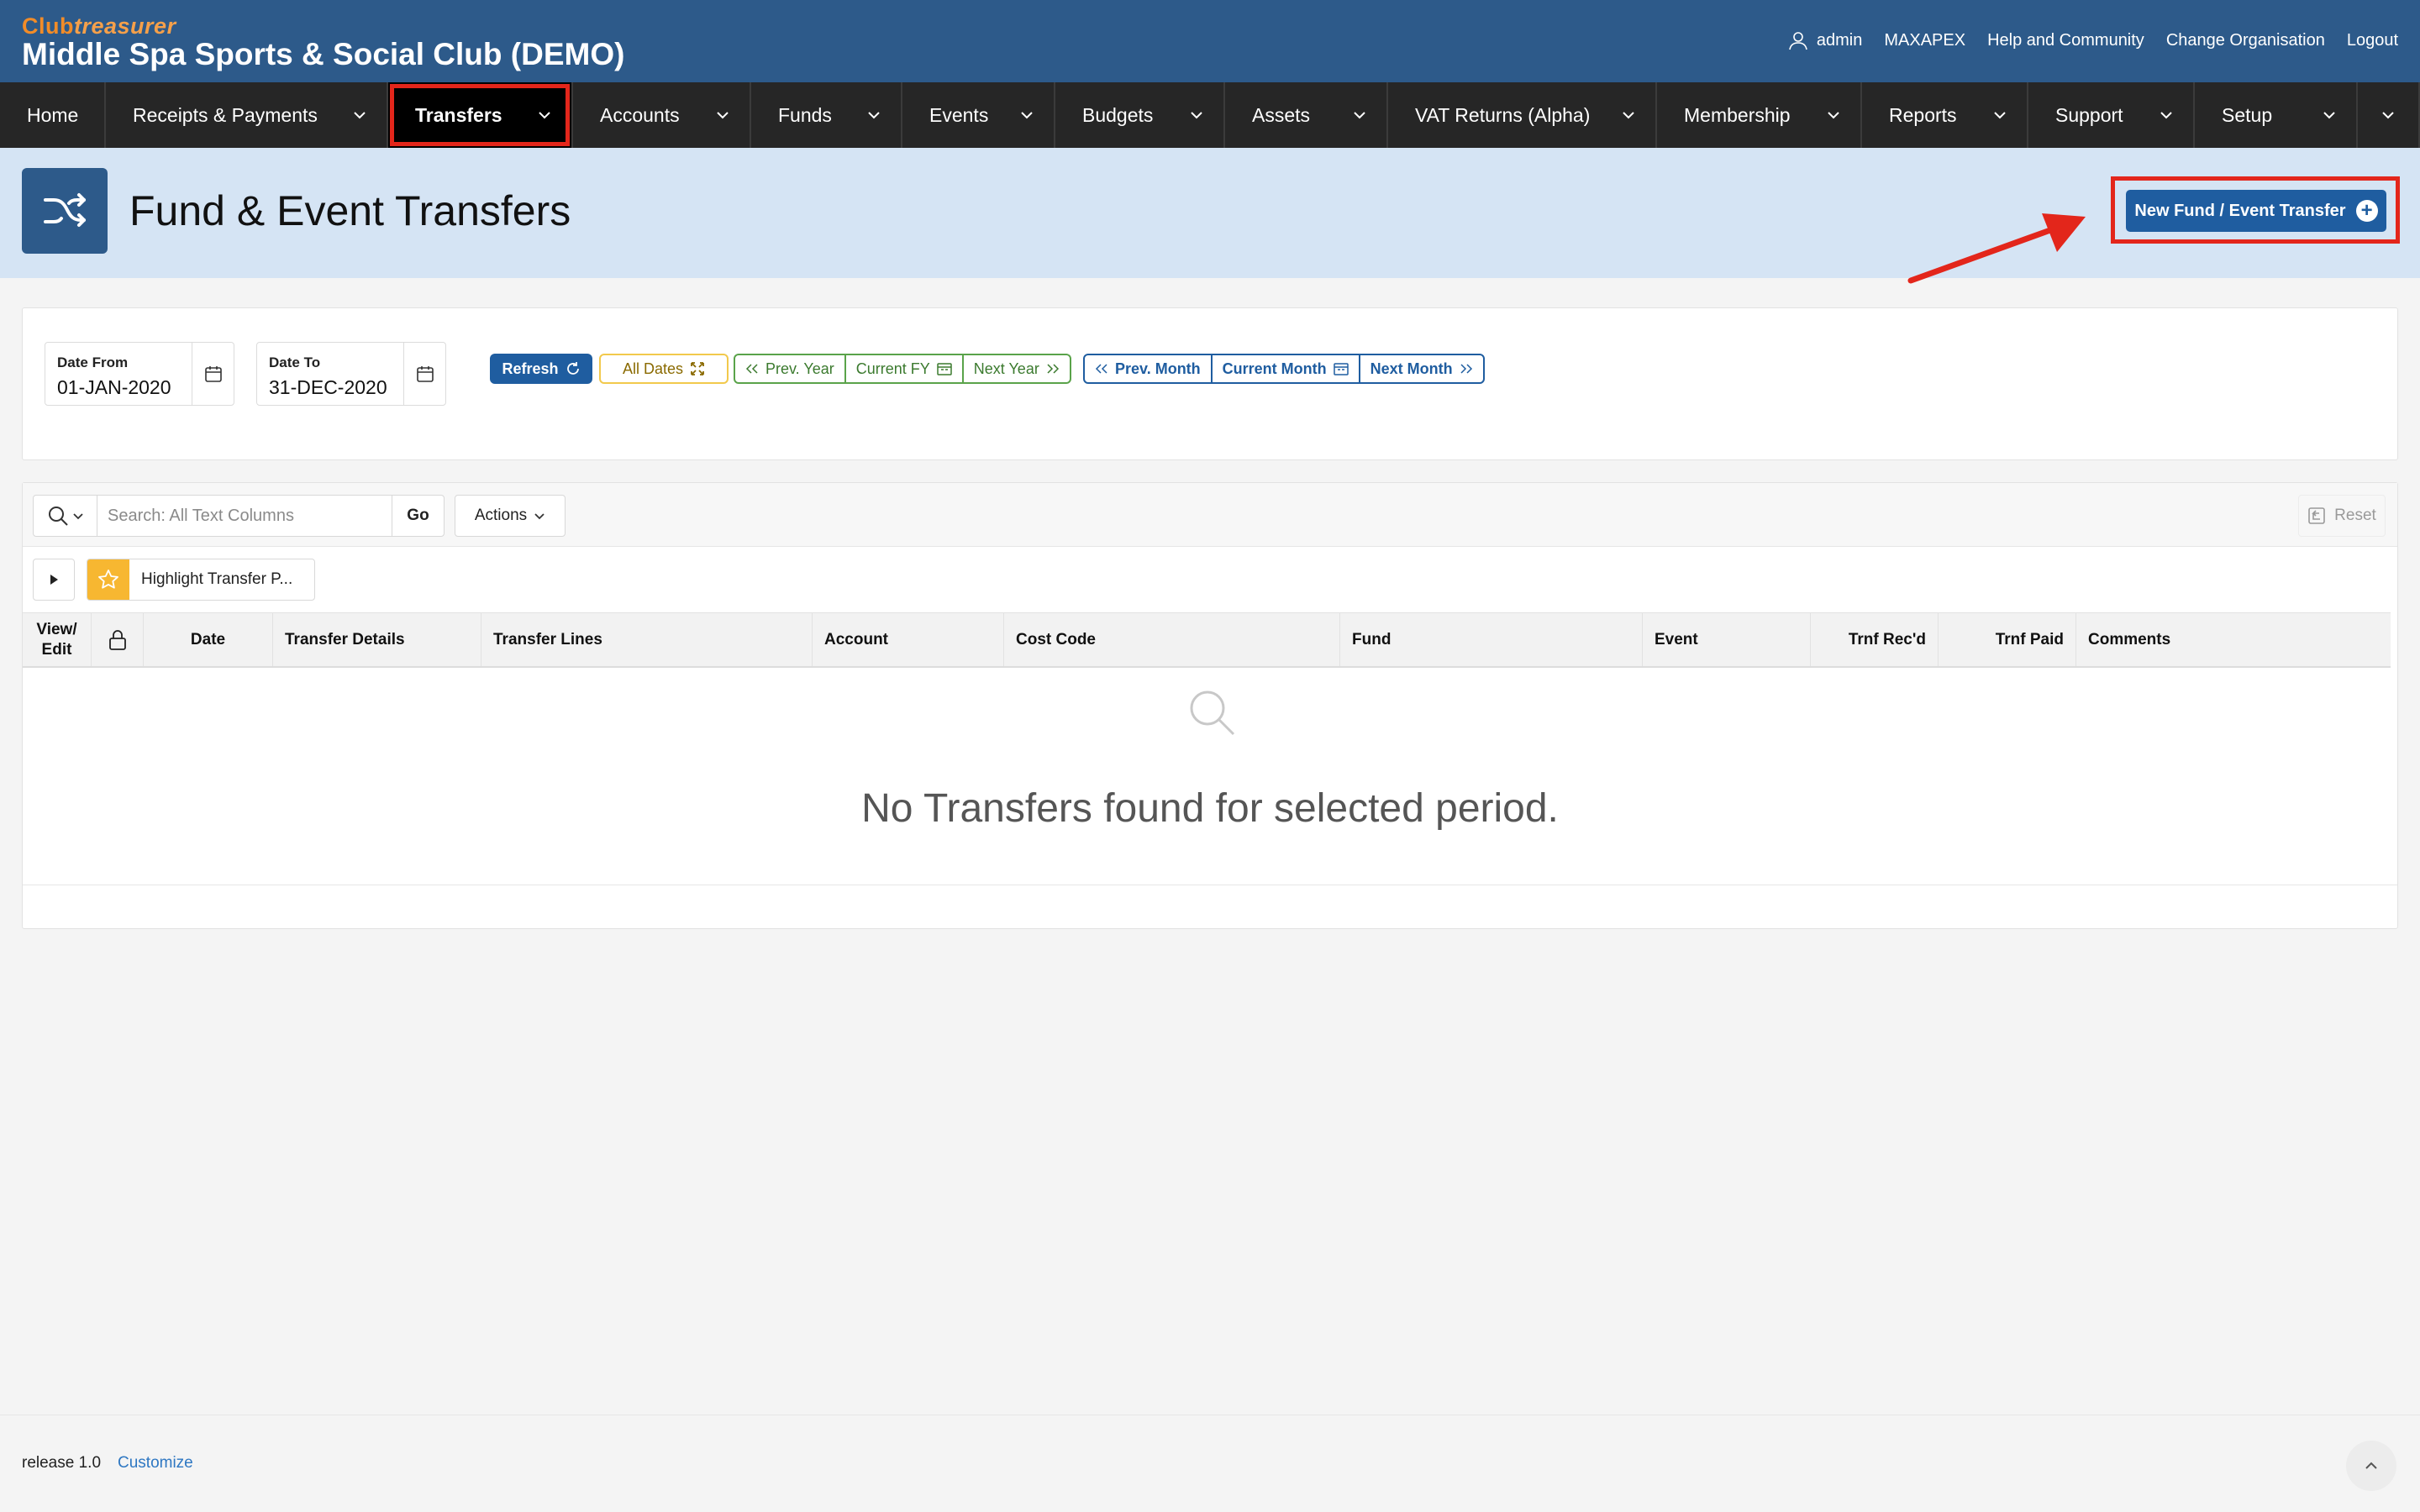 The image size is (2420, 1512). What do you see at coordinates (2233, 639) in the screenshot?
I see `col-comments: Comments` at bounding box center [2233, 639].